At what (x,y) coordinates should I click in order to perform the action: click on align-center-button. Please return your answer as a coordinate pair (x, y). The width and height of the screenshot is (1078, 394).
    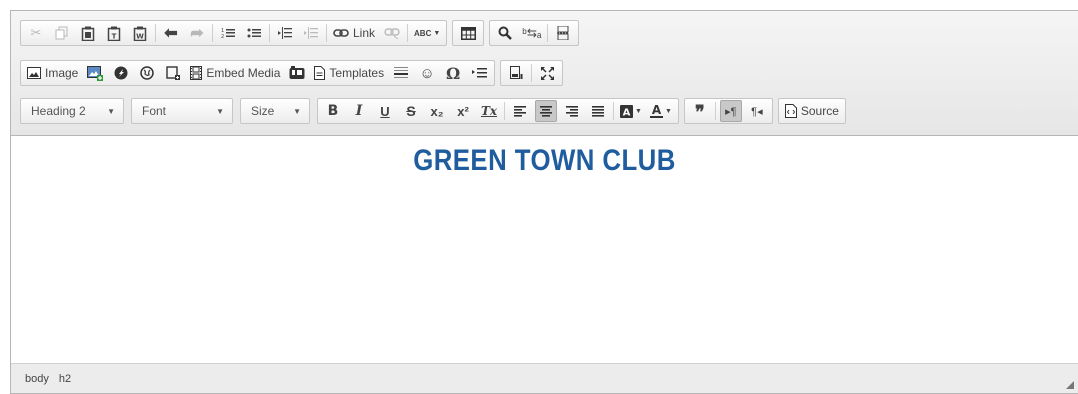
    Looking at the image, I should click on (546, 111).